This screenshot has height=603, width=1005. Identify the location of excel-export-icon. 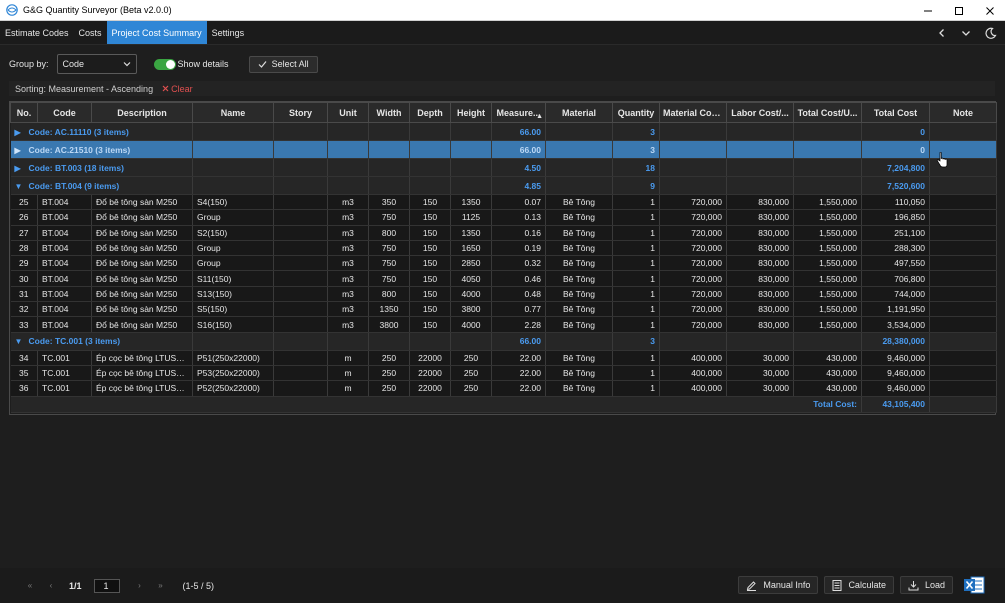
(974, 585).